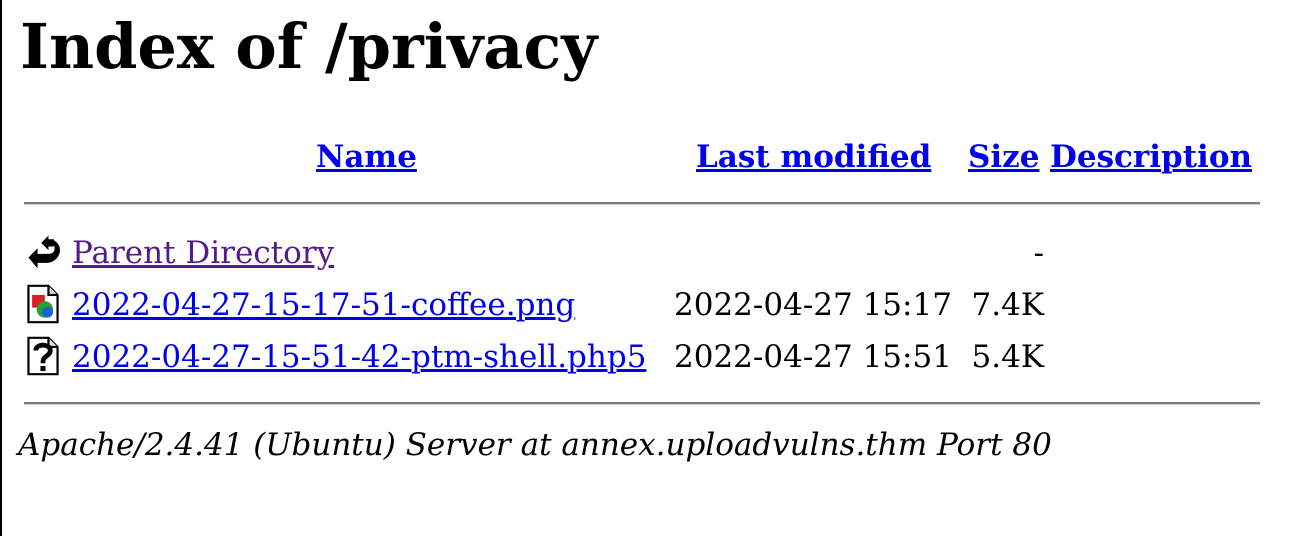 The width and height of the screenshot is (1306, 536). What do you see at coordinates (1151, 157) in the screenshot?
I see `column-header-description: Description` at bounding box center [1151, 157].